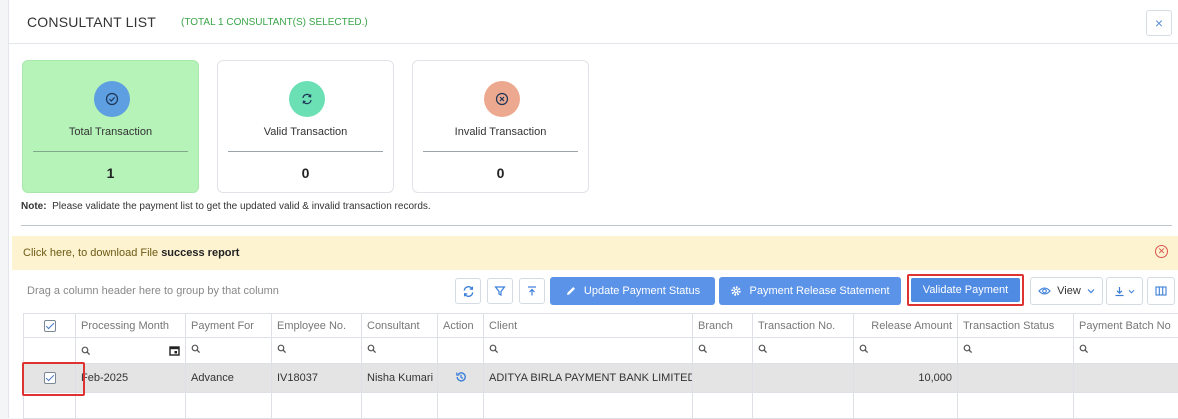  What do you see at coordinates (1161, 251) in the screenshot?
I see `dismiss-banner-icon: ✕` at bounding box center [1161, 251].